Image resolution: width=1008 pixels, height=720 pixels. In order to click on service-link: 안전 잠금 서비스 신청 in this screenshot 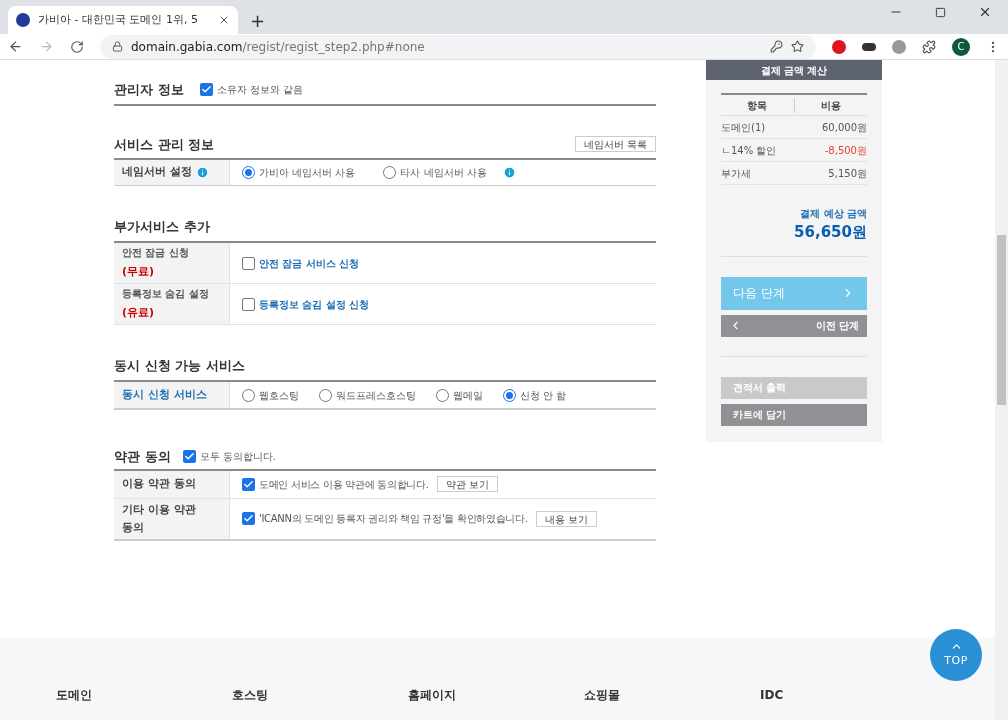, I will do `click(309, 263)`.